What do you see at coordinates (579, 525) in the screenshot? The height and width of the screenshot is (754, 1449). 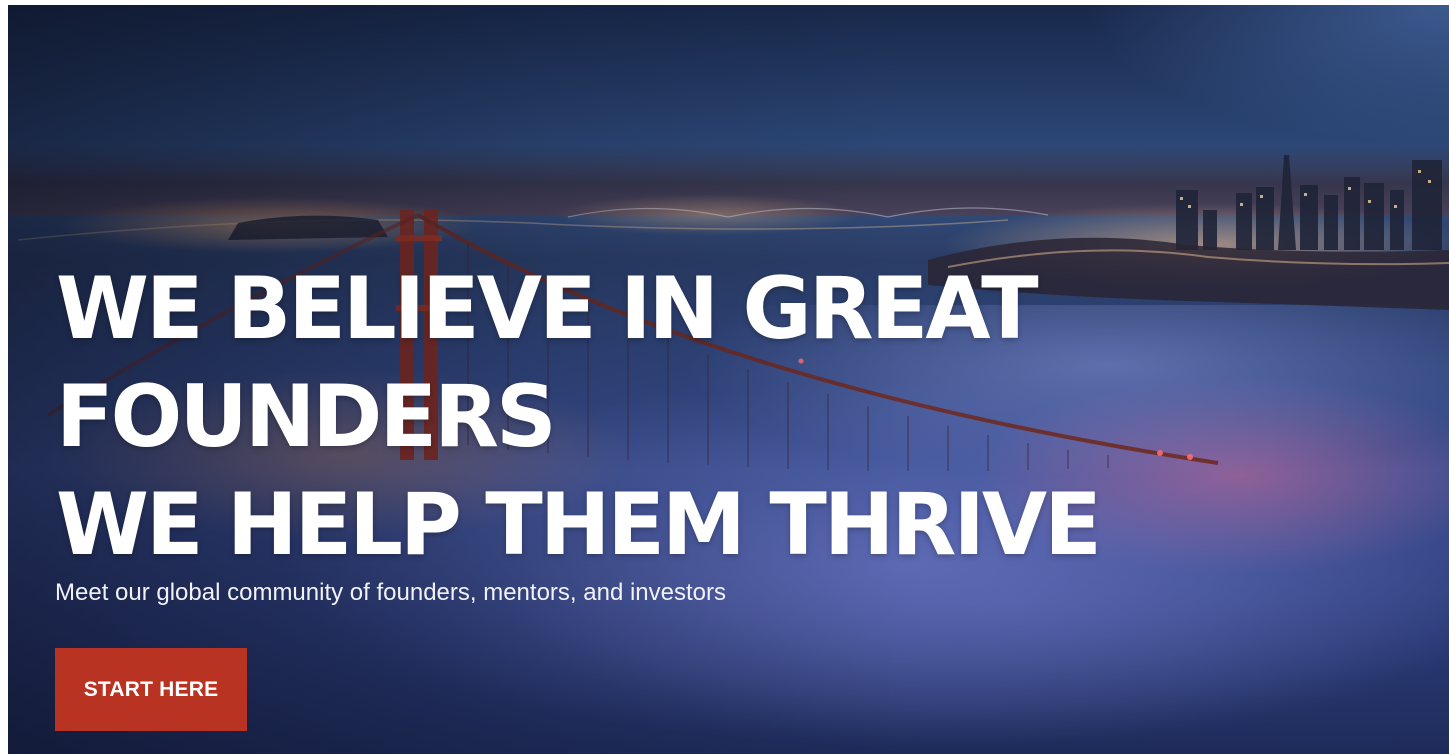 I see `headline-line-3: WE HELP THEM THRIVE` at bounding box center [579, 525].